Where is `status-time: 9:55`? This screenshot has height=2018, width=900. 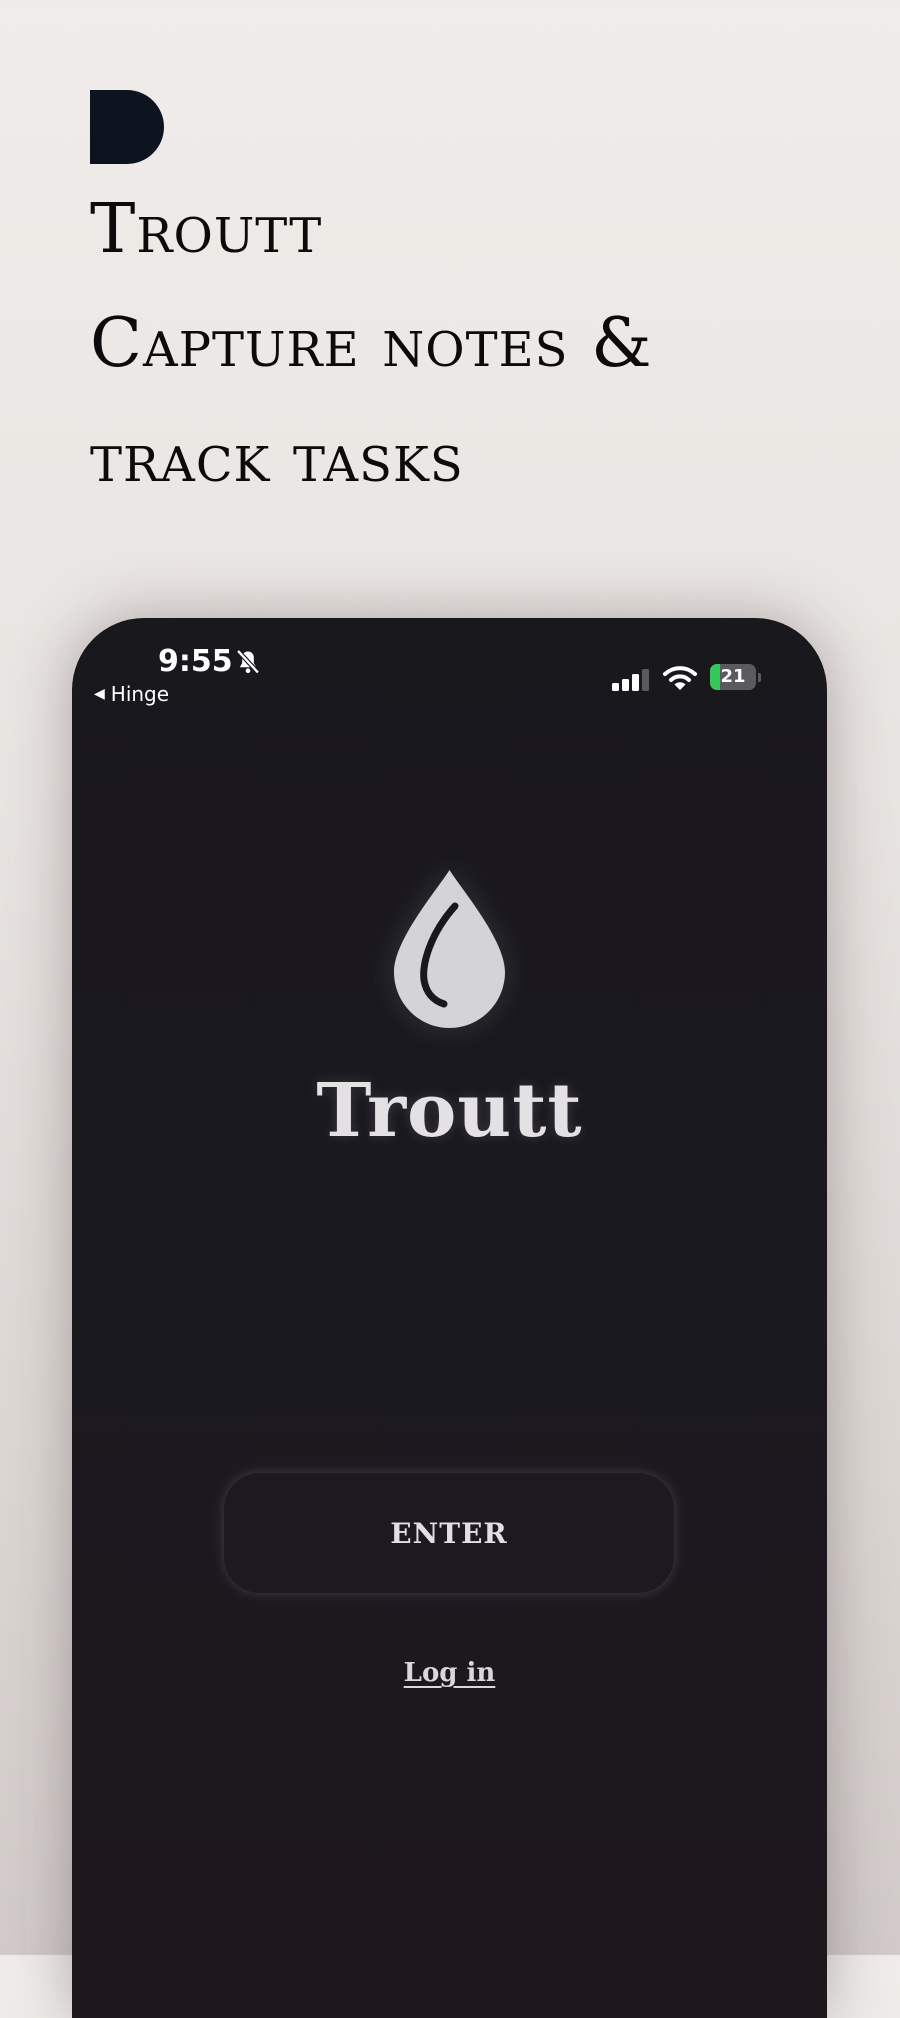 status-time: 9:55 is located at coordinates (195, 661).